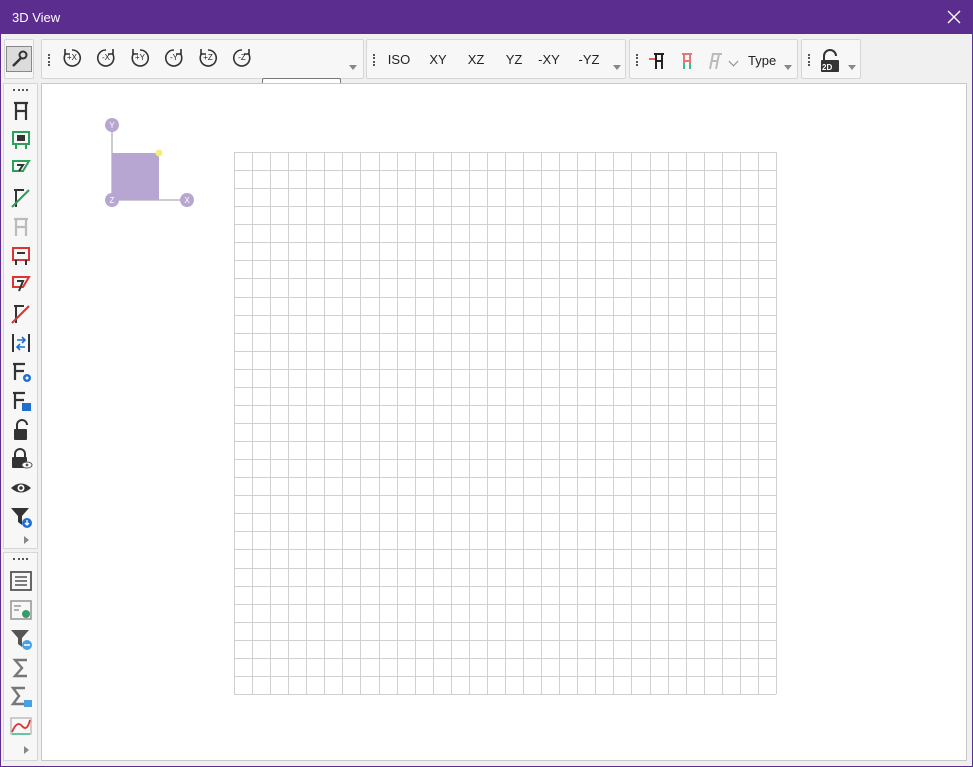  What do you see at coordinates (159, 153) in the screenshot?
I see `axis-corner-dot` at bounding box center [159, 153].